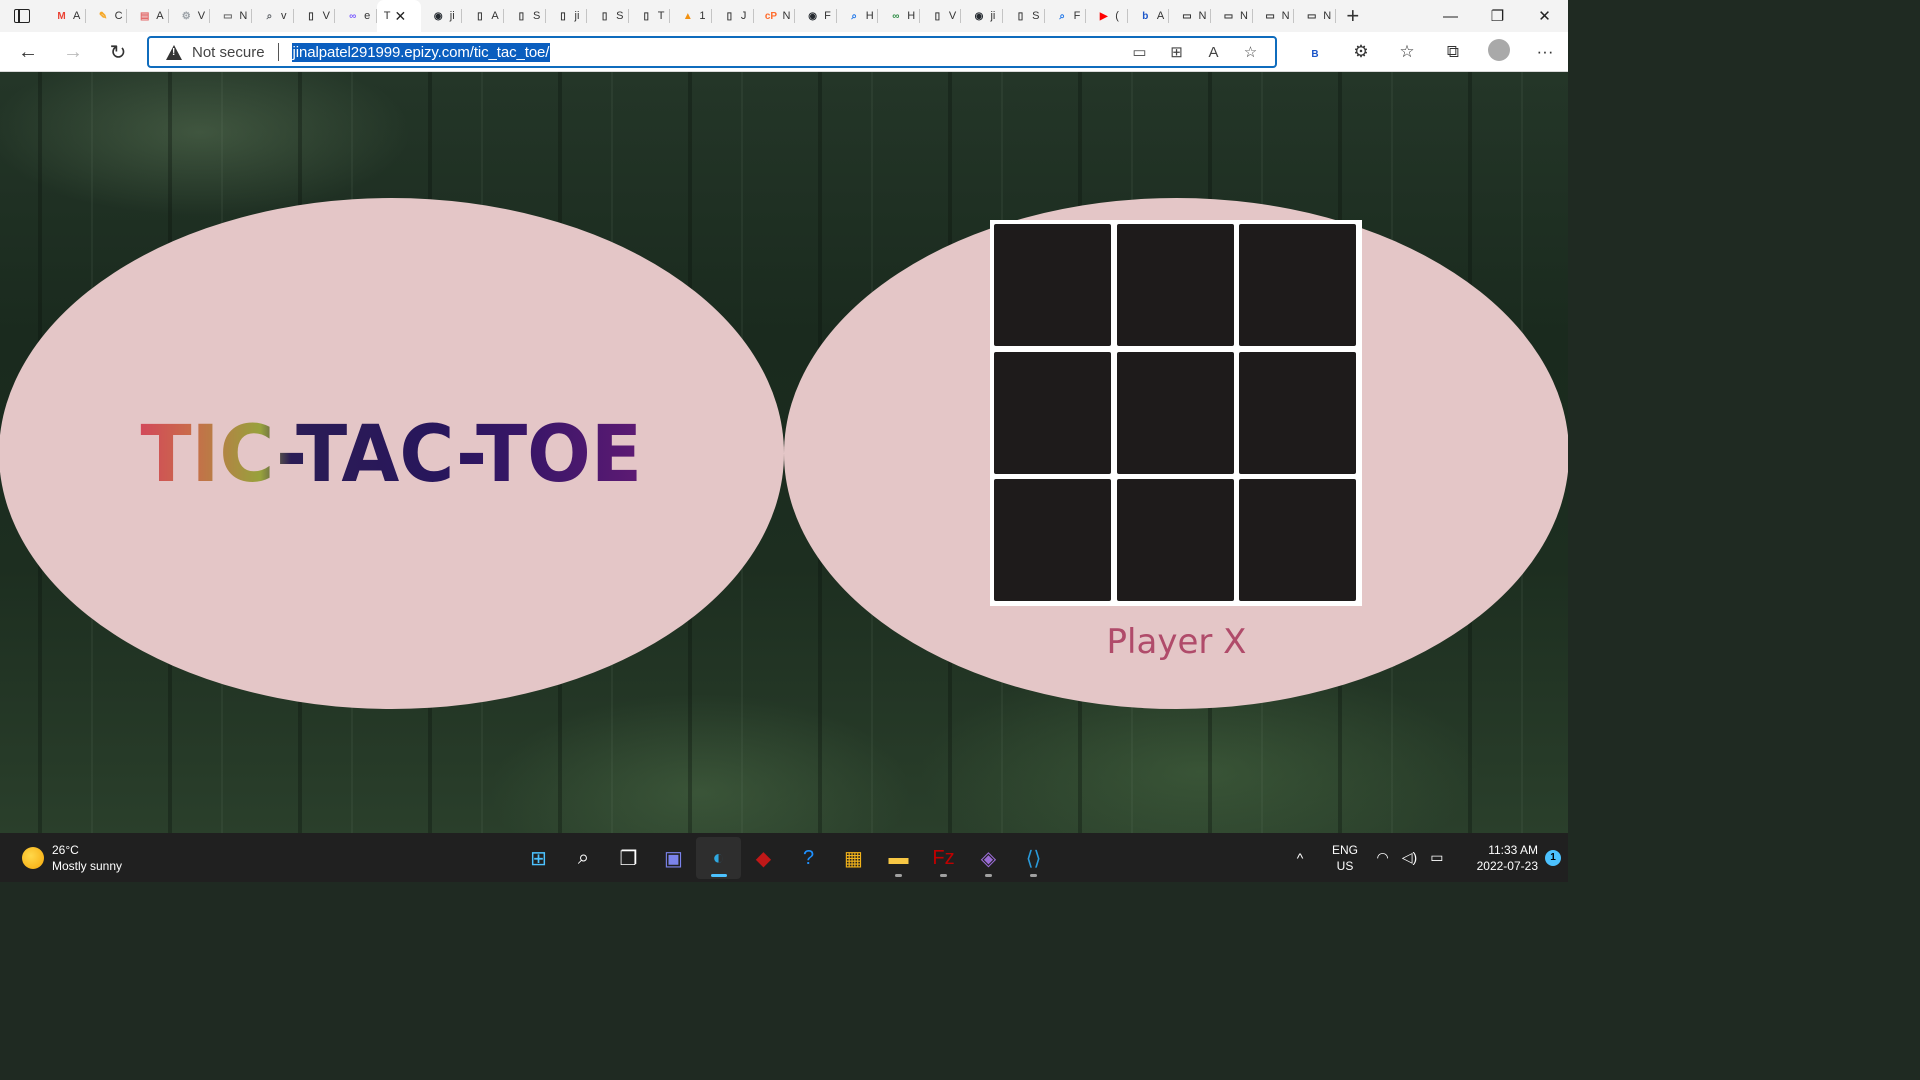 This screenshot has width=1920, height=1080. Describe the element at coordinates (1494, 858) in the screenshot. I see `clock: 11:33 AM 2022-07-23` at that location.